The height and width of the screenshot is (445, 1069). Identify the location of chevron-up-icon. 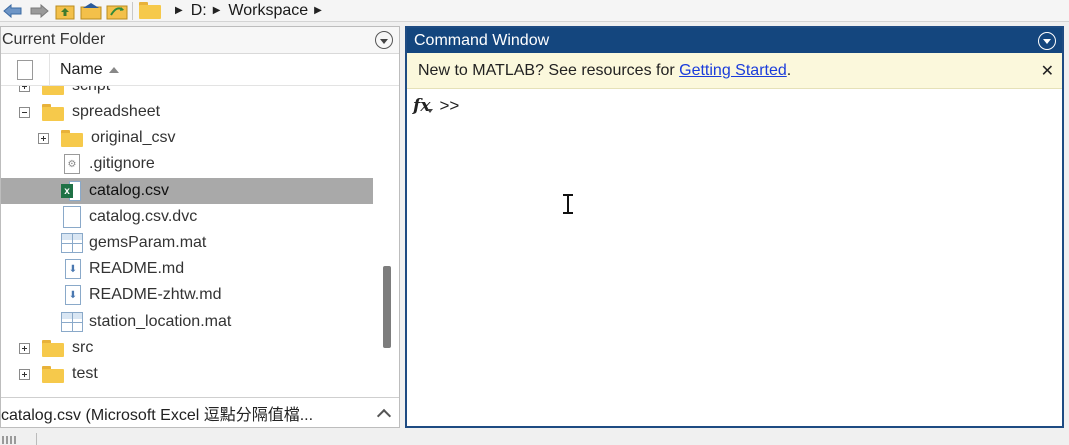
(384, 415).